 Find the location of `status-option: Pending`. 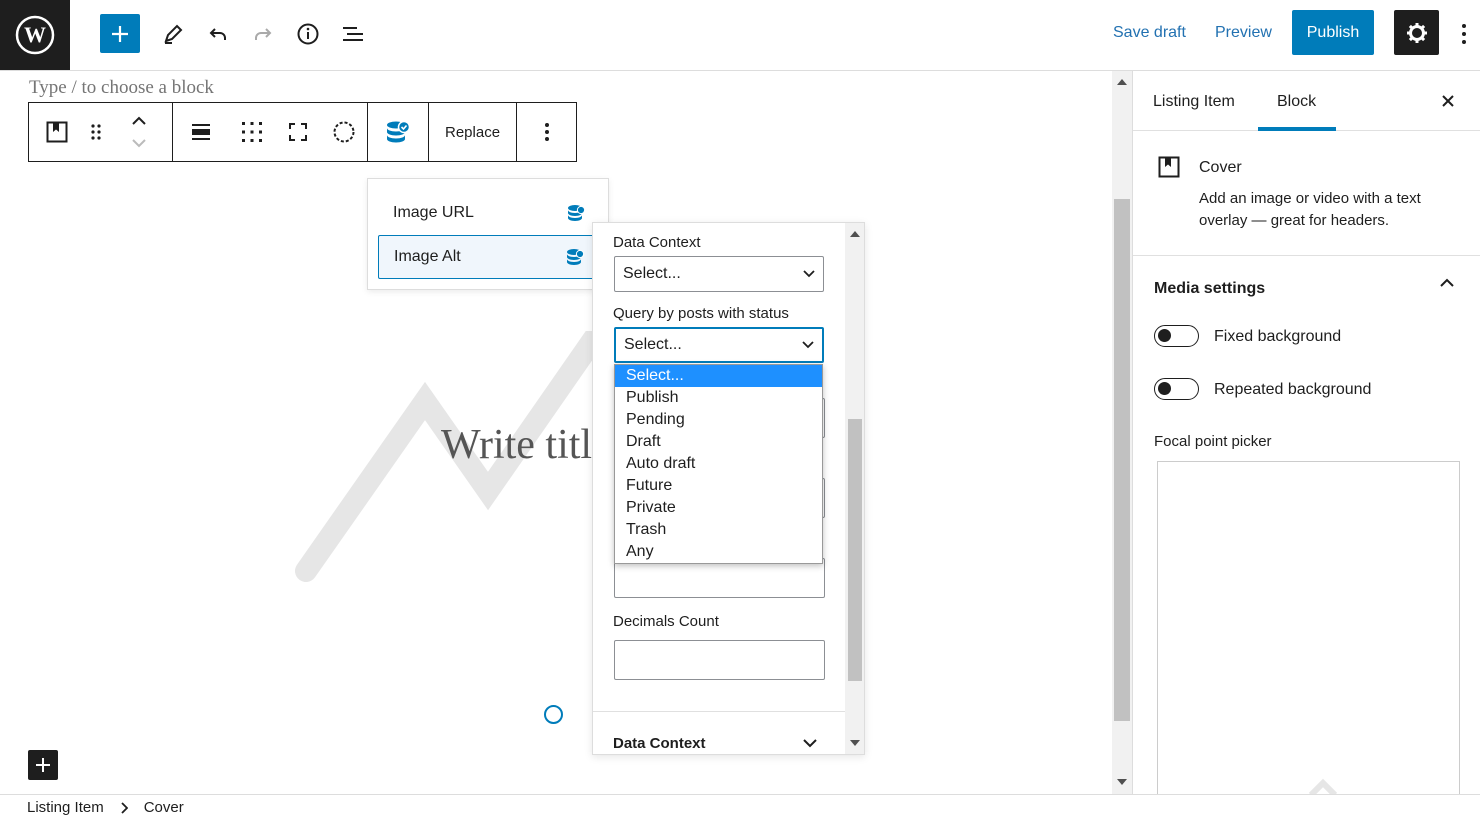

status-option: Pending is located at coordinates (718, 420).